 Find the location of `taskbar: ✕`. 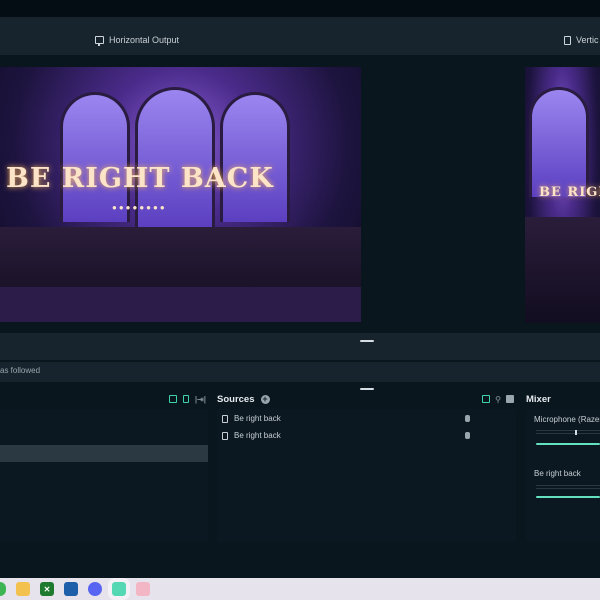

taskbar: ✕ is located at coordinates (300, 589).